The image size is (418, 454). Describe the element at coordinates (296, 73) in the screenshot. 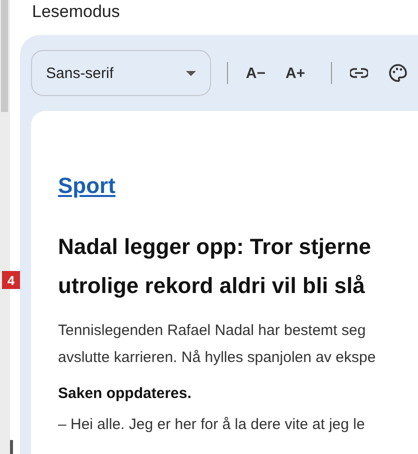

I see `increase-font-button: A+` at that location.